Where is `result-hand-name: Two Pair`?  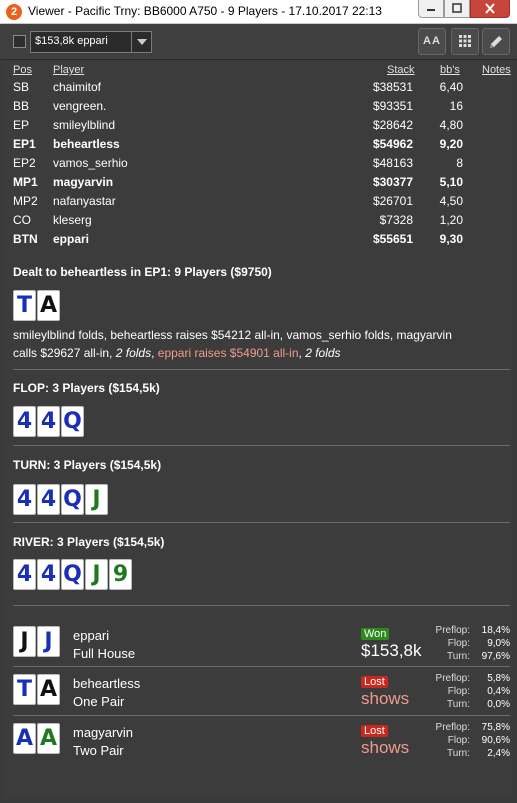
result-hand-name: Two Pair is located at coordinates (98, 750).